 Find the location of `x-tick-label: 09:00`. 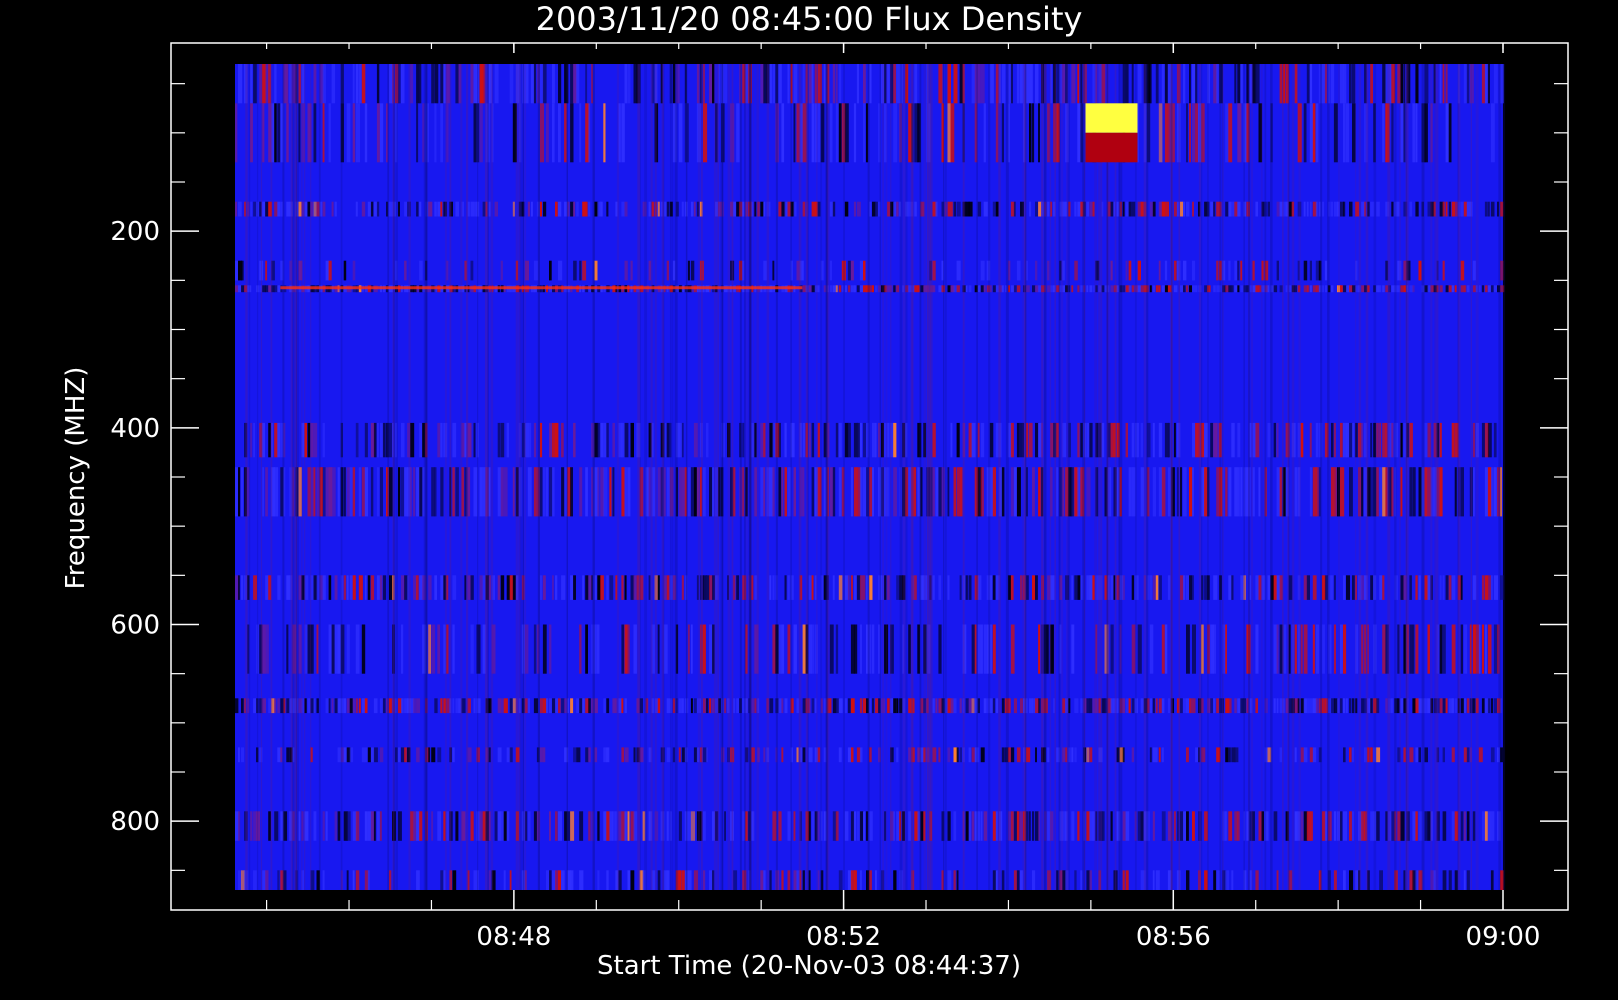

x-tick-label: 09:00 is located at coordinates (1503, 937).